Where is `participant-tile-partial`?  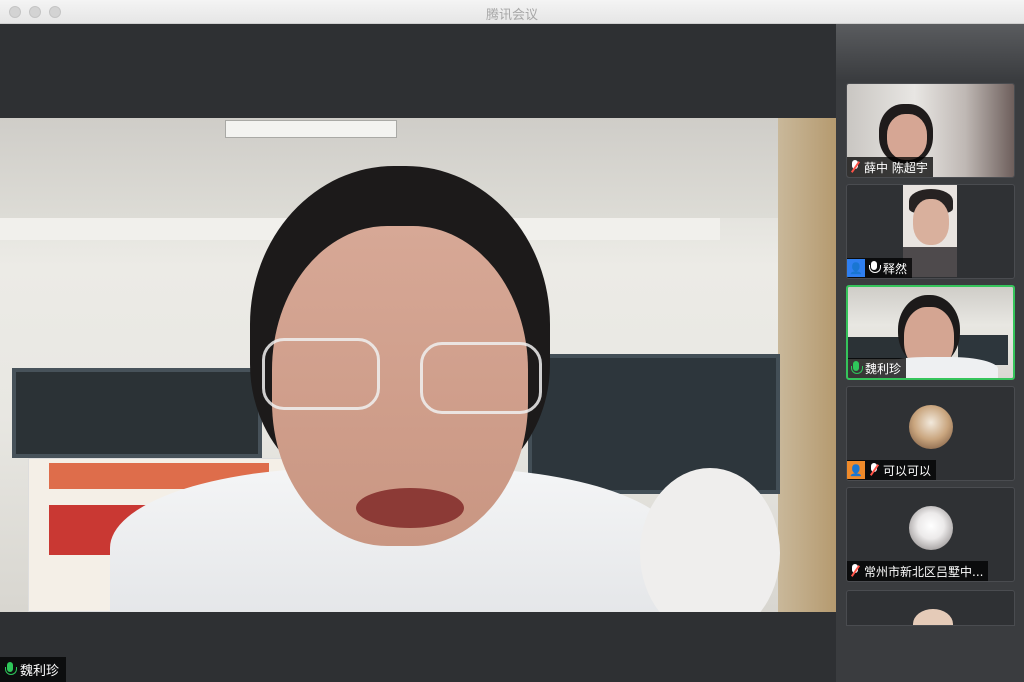 participant-tile-partial is located at coordinates (930, 608).